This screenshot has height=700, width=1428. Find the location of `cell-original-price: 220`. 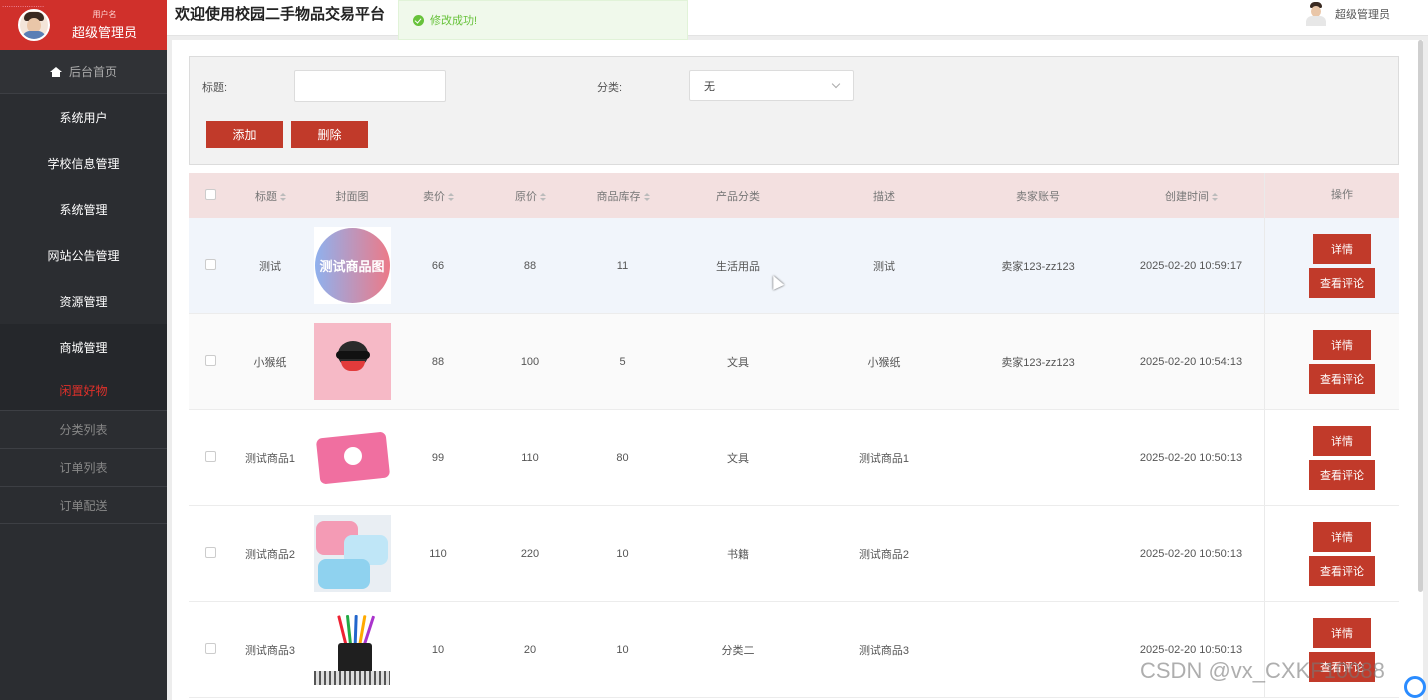

cell-original-price: 220 is located at coordinates (530, 553).